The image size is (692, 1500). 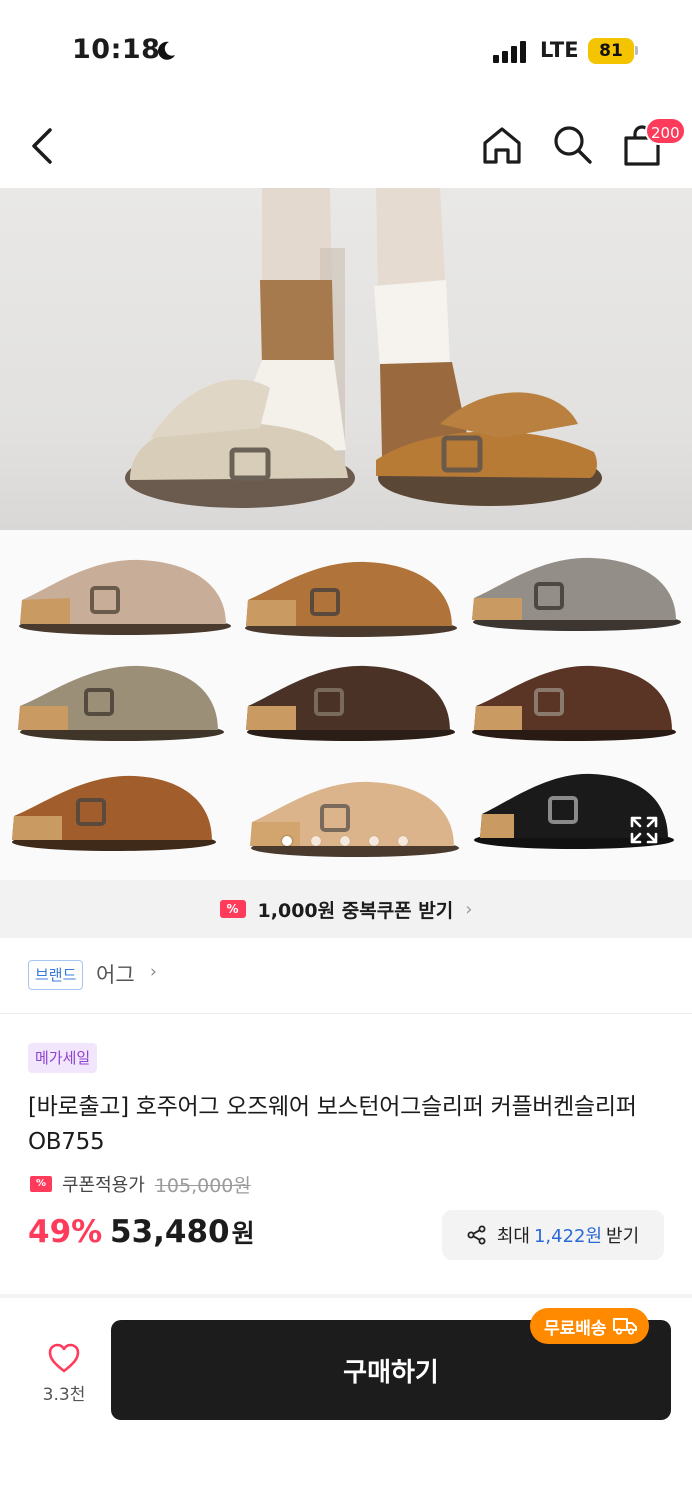 I want to click on bottom-action-bar: 3.3천 구매하기 무료배송, so click(x=346, y=1399).